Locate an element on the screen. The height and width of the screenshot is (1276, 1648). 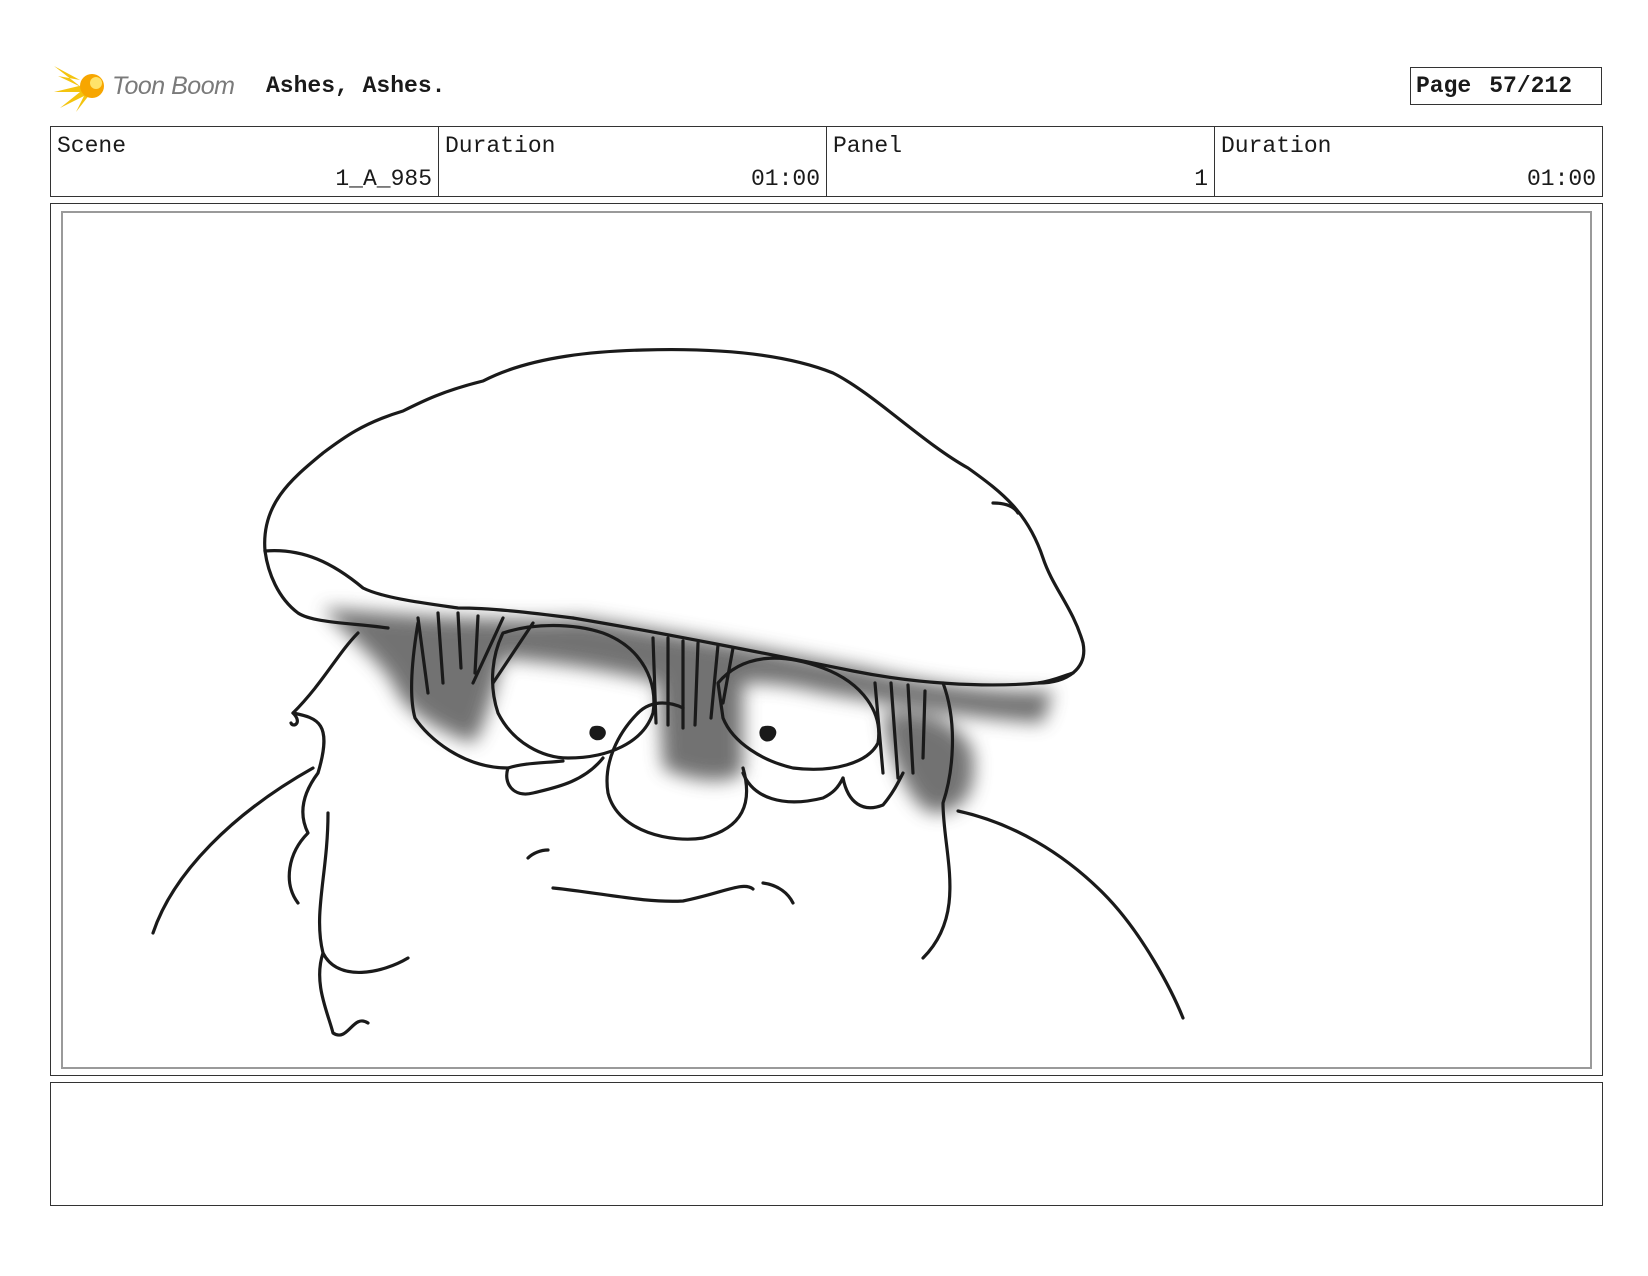
logo-text: Toon Boom is located at coordinates (173, 85).